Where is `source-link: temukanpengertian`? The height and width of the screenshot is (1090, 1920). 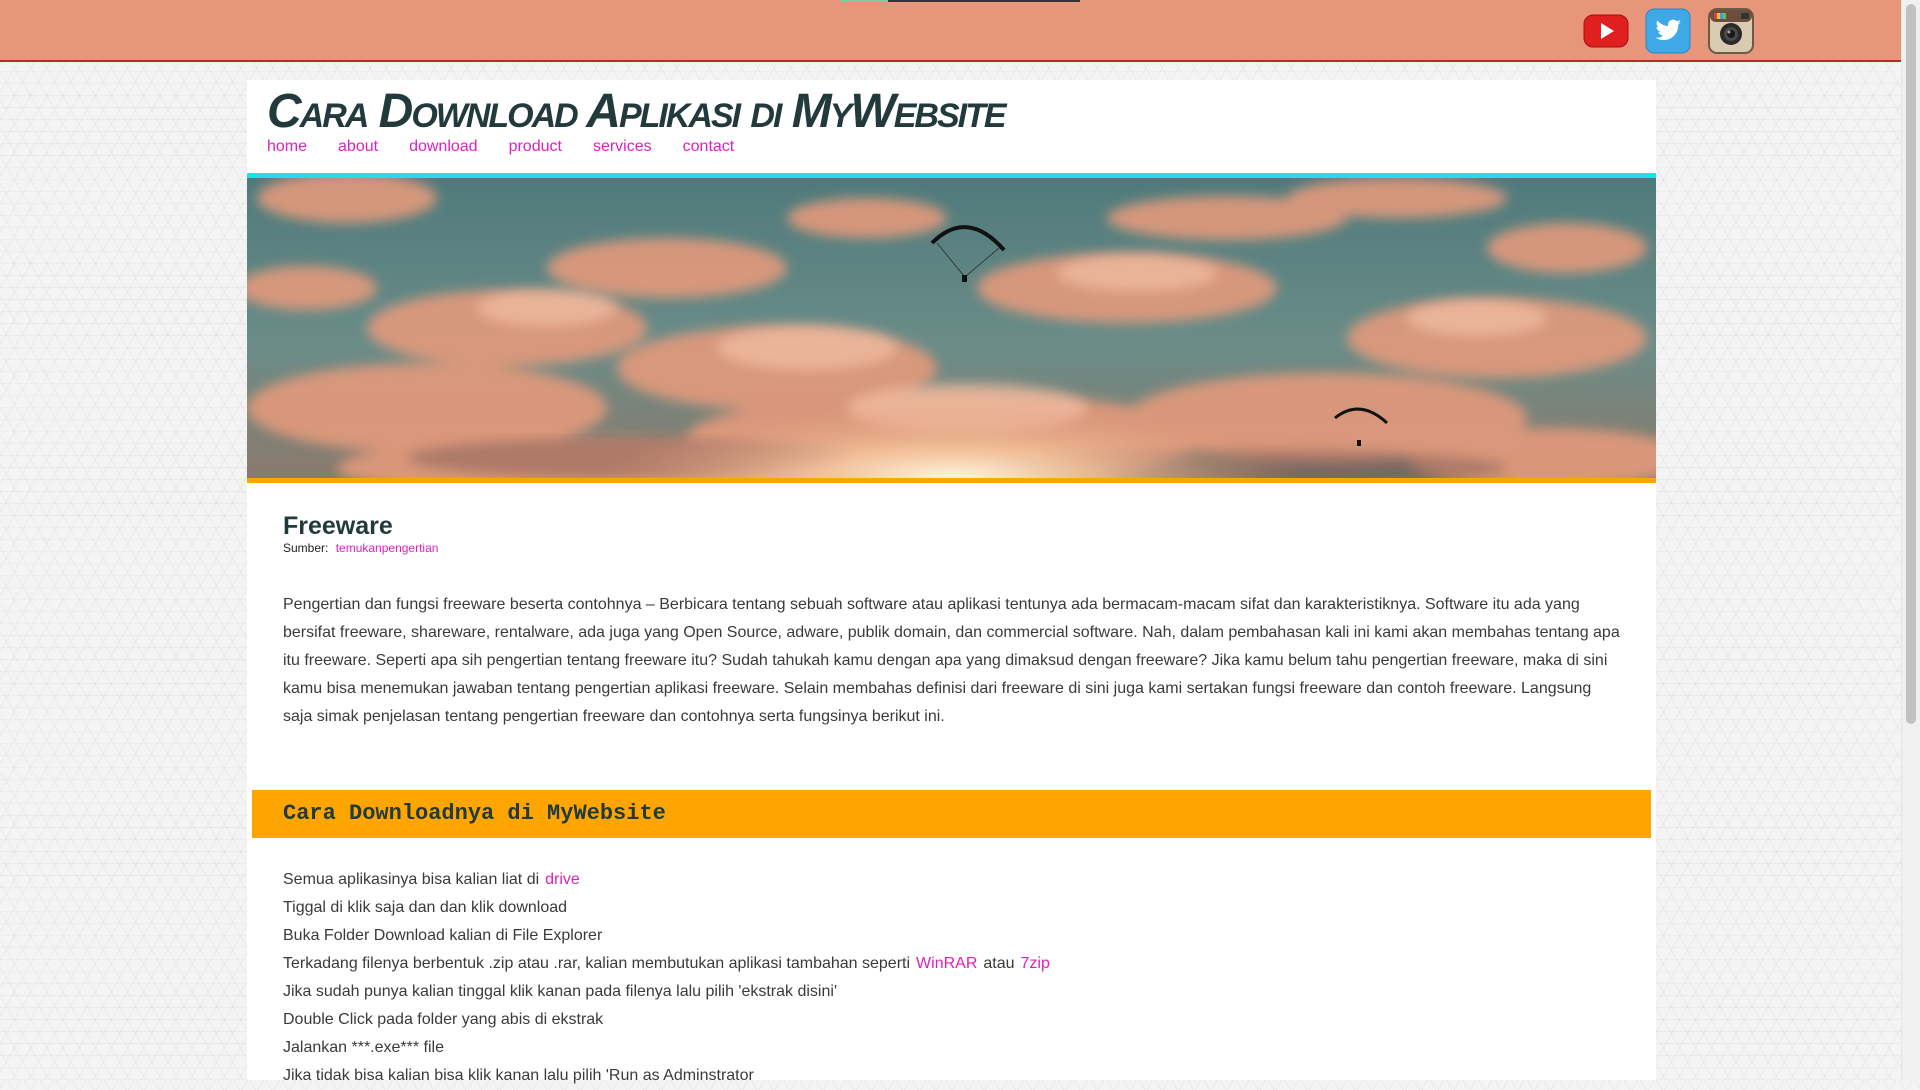 source-link: temukanpengertian is located at coordinates (387, 548).